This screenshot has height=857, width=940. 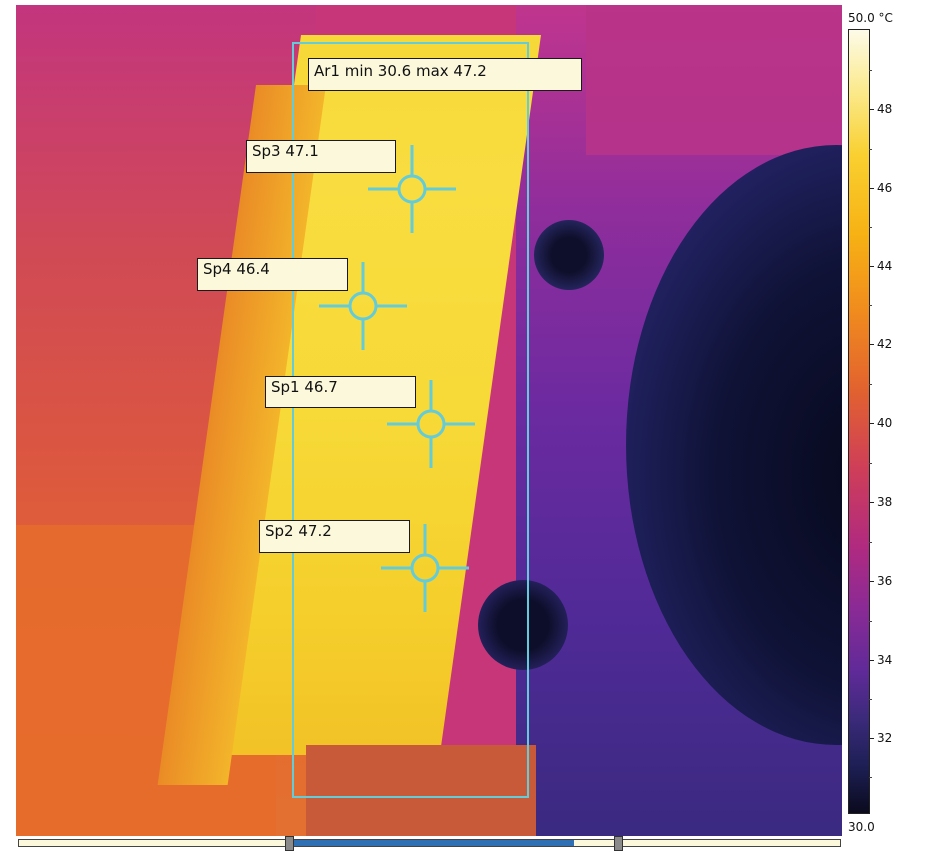 I want to click on area-ar1-label: Ar1 min 30.6 max 47.2, so click(x=445, y=74).